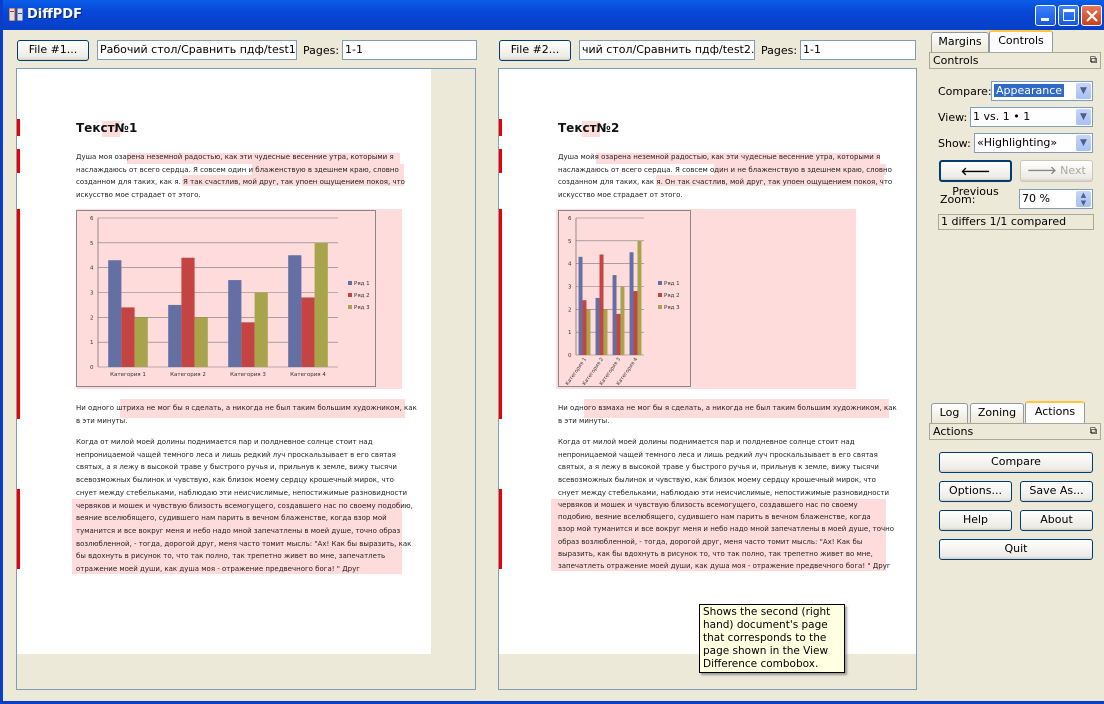 This screenshot has height=704, width=1104. I want to click on zoom-spinbox: 70 % ▲ ▼, so click(1056, 199).